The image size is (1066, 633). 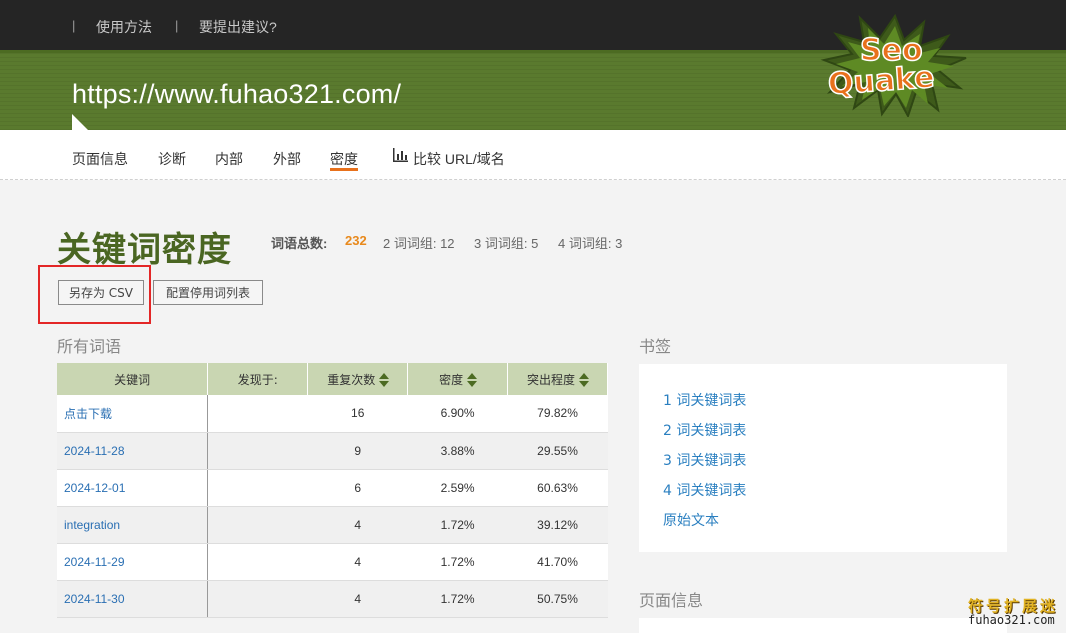 I want to click on tab-diagnosis: 诊断, so click(x=172, y=159).